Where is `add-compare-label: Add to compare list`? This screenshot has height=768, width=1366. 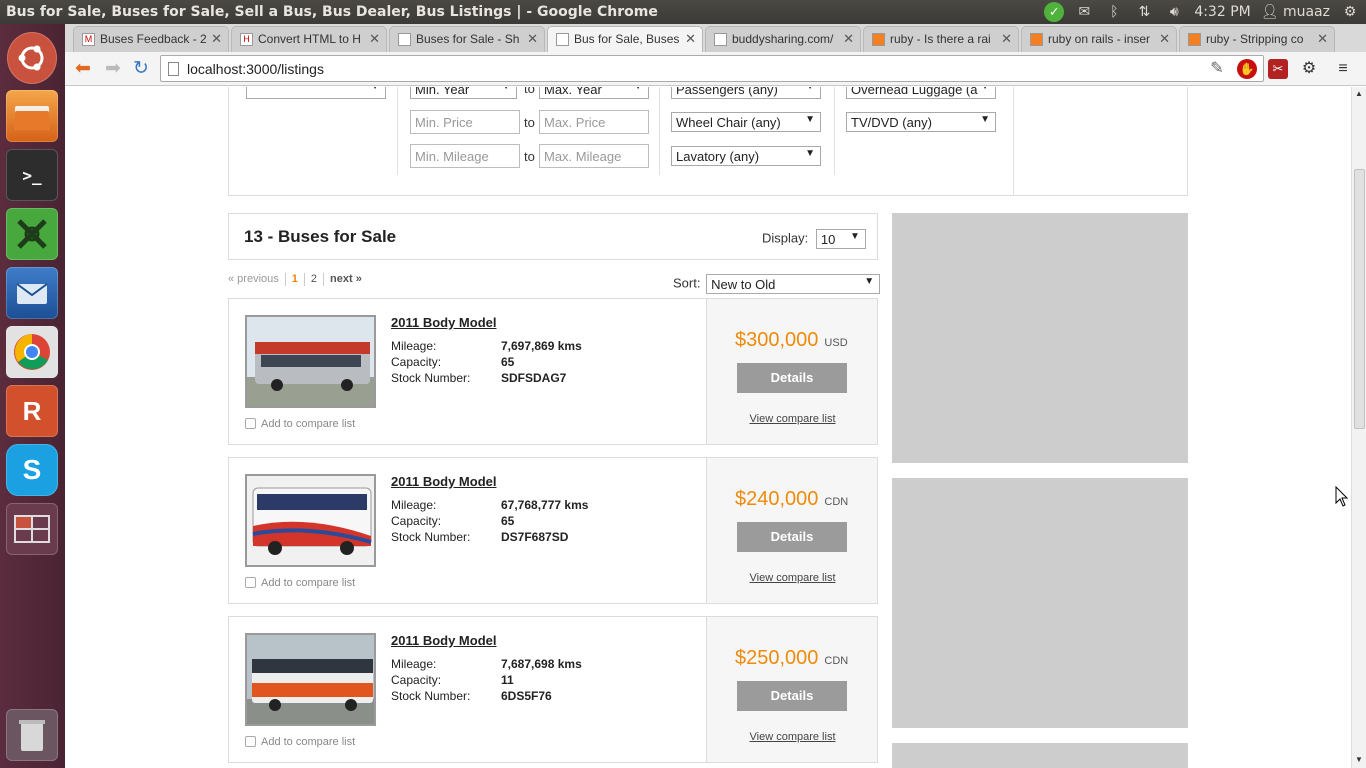
add-compare-label: Add to compare list is located at coordinates (308, 742).